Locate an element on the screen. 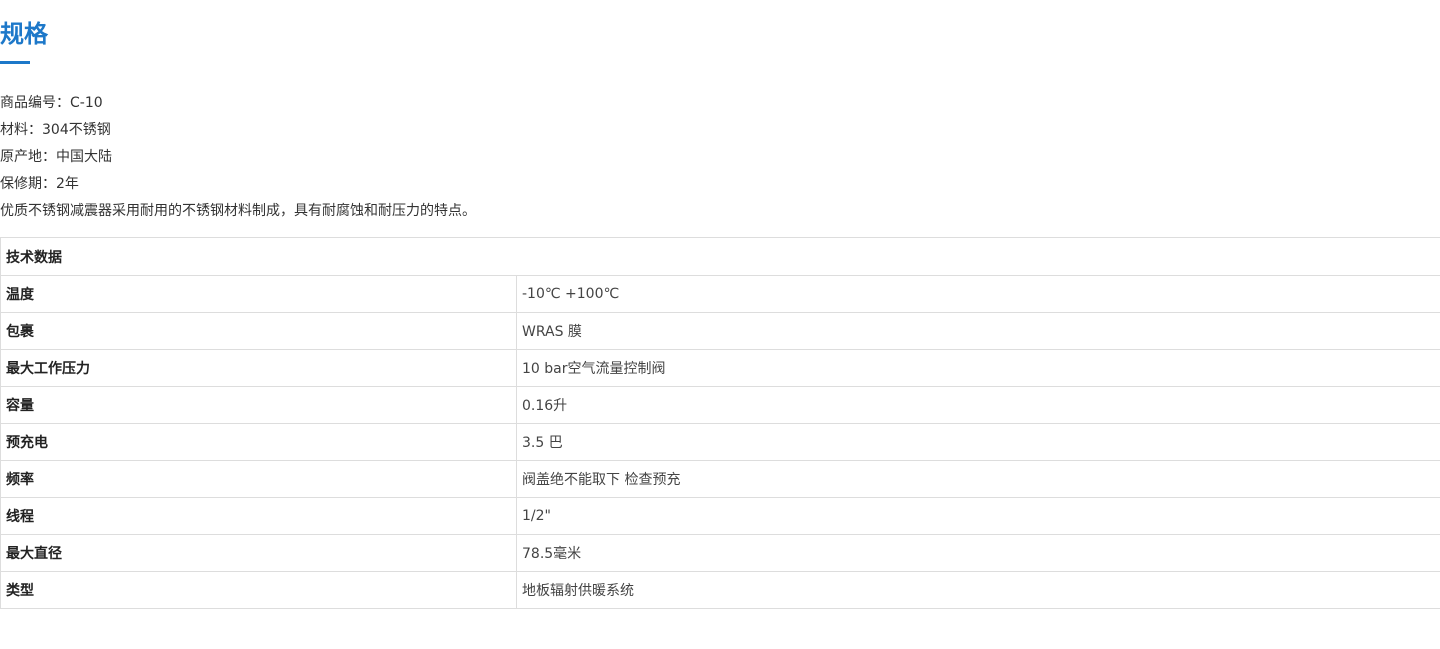 This screenshot has height=649, width=1440. row-value: 地板辐射供暖系统 is located at coordinates (978, 590).